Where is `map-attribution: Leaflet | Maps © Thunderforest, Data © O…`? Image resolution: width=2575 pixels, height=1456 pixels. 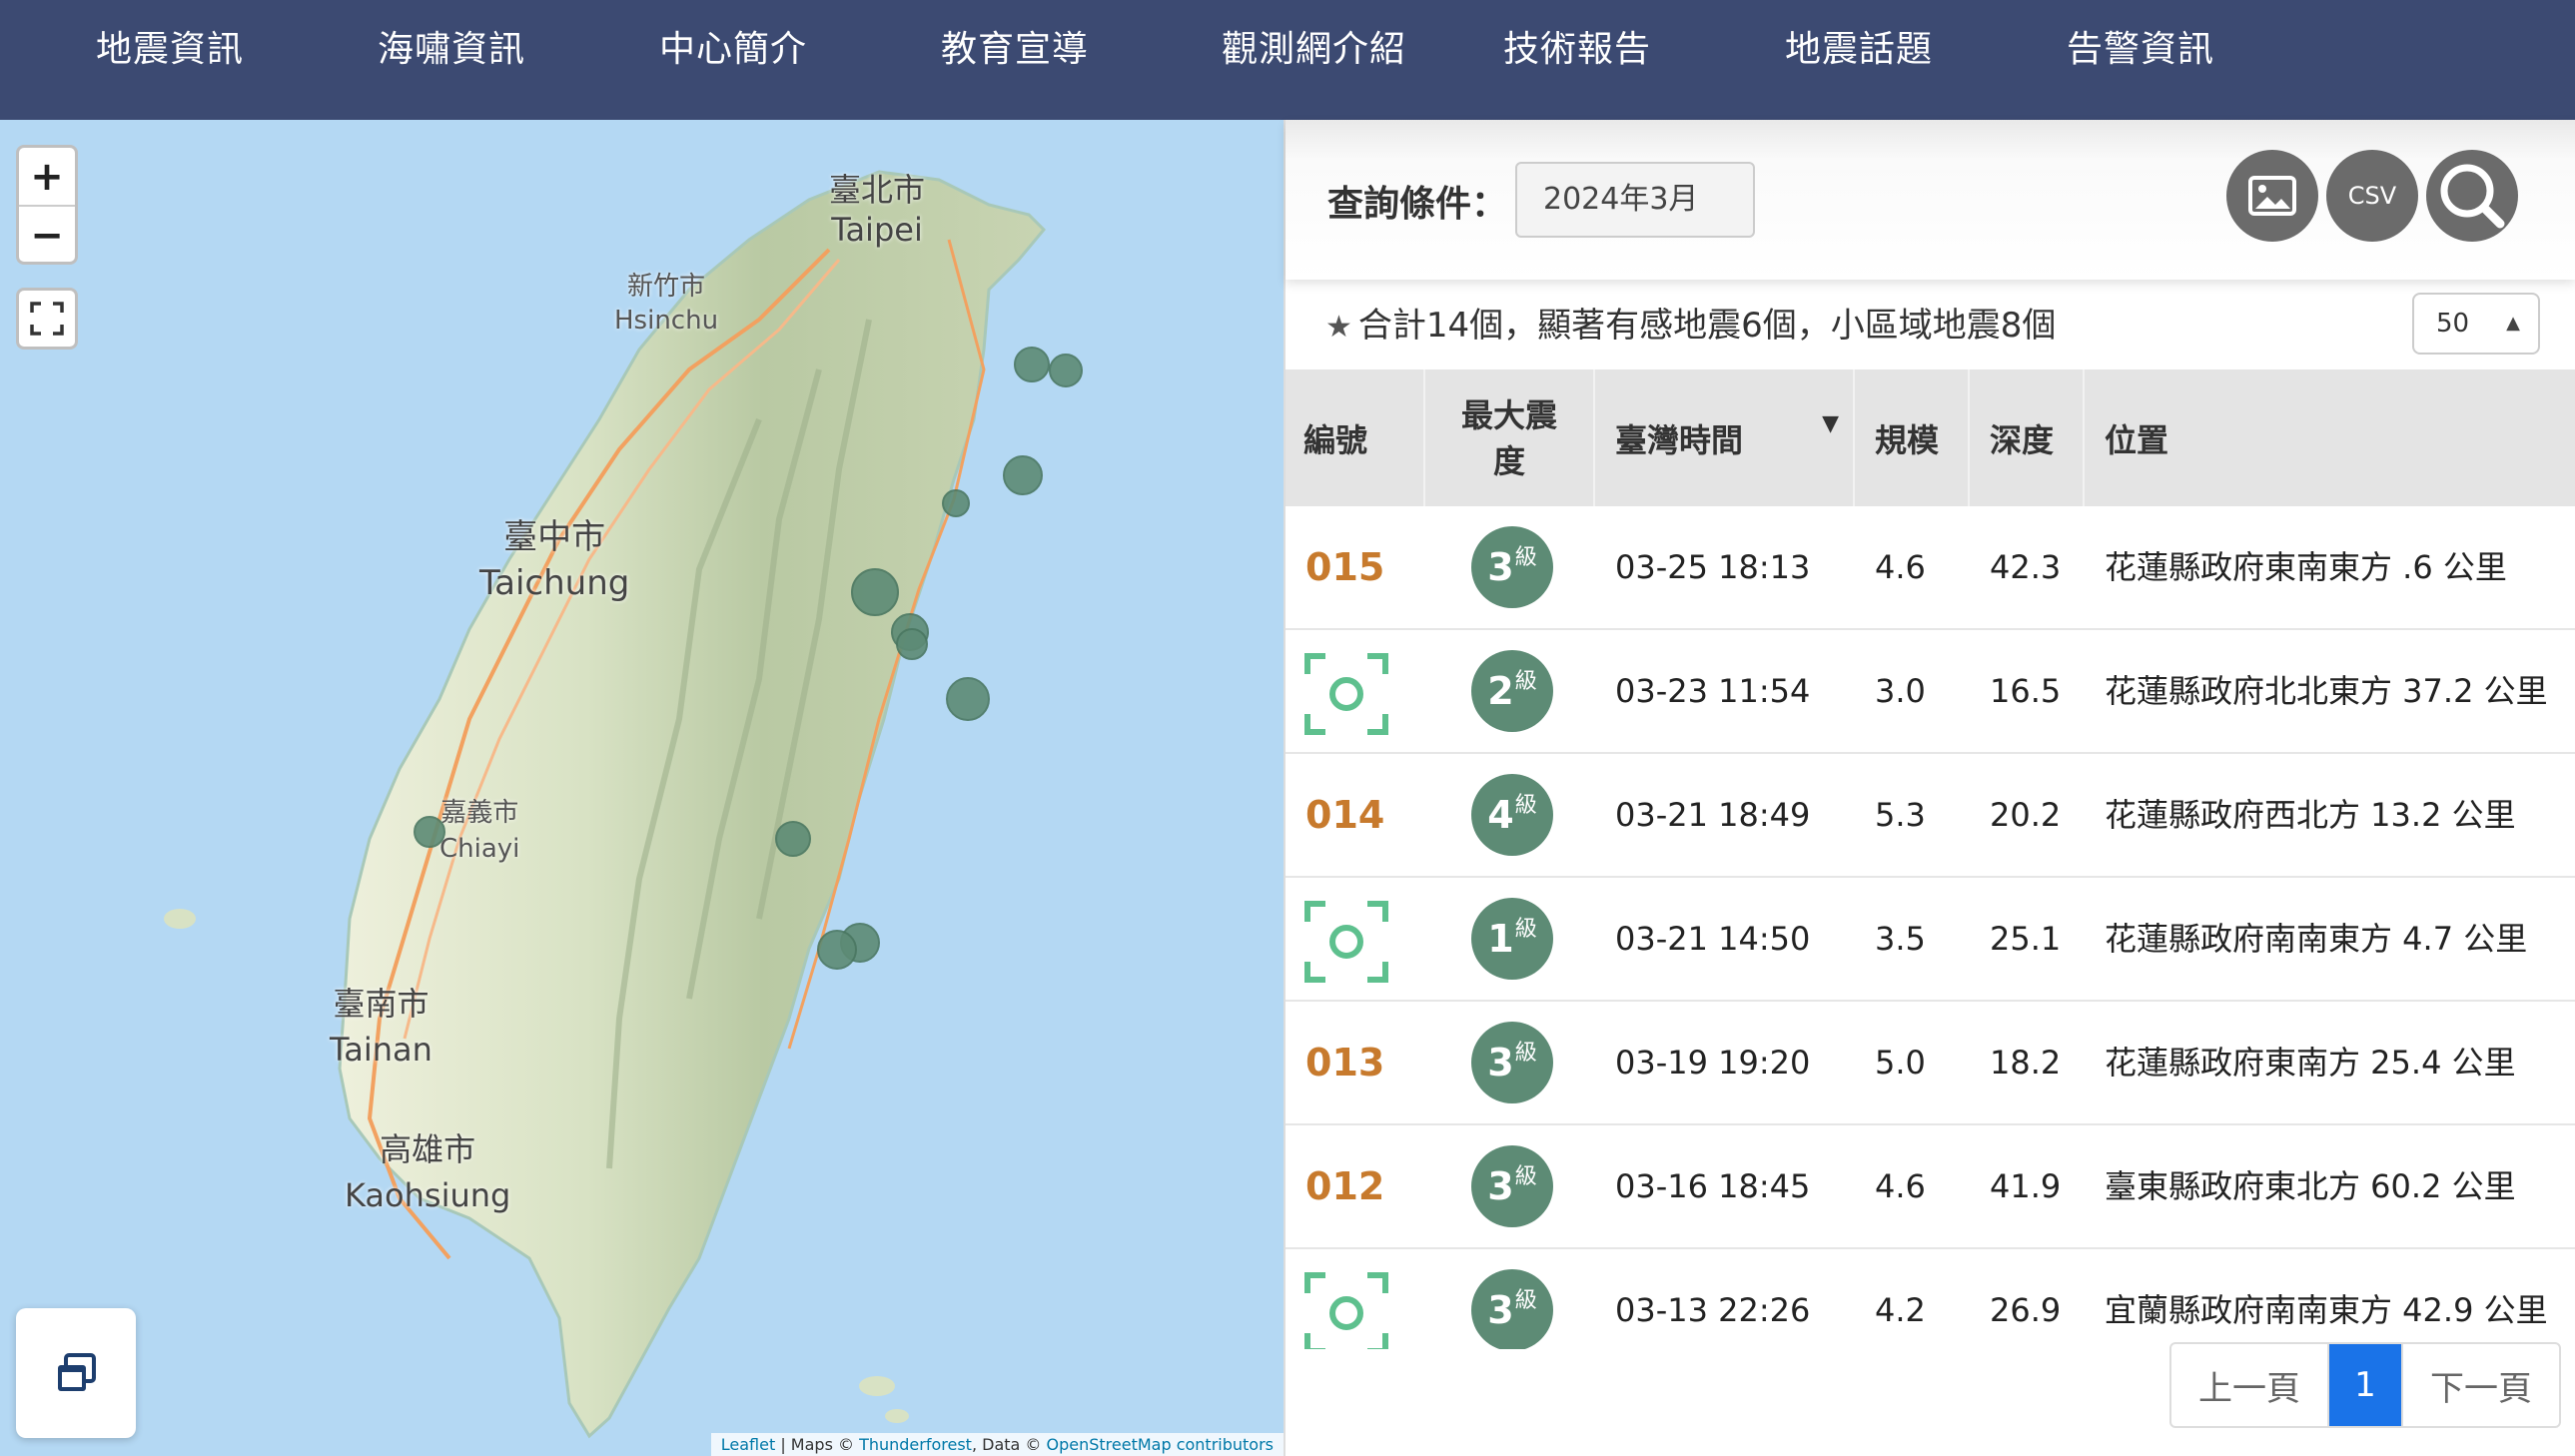 map-attribution: Leaflet | Maps © Thunderforest, Data © O… is located at coordinates (997, 1444).